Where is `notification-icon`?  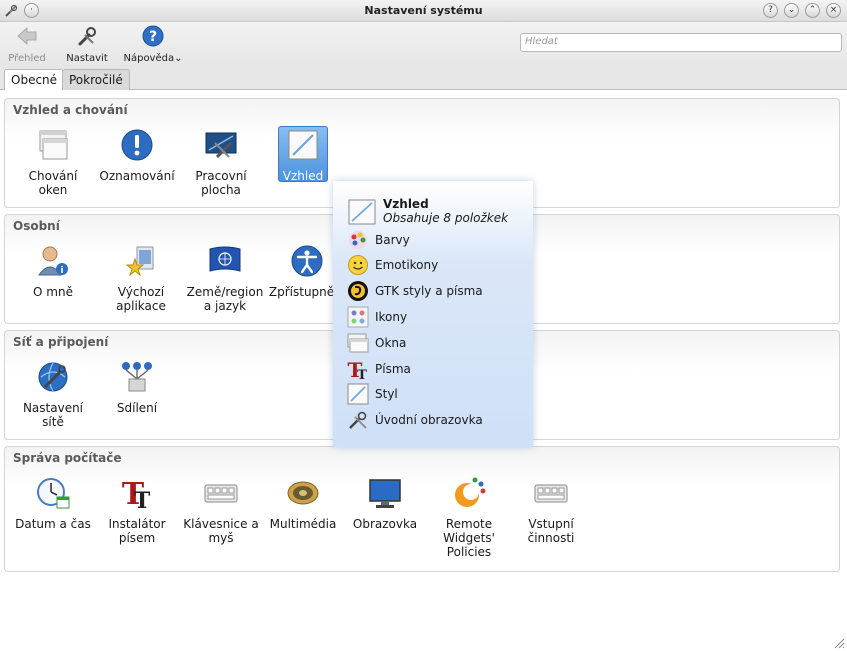 notification-icon is located at coordinates (137, 145).